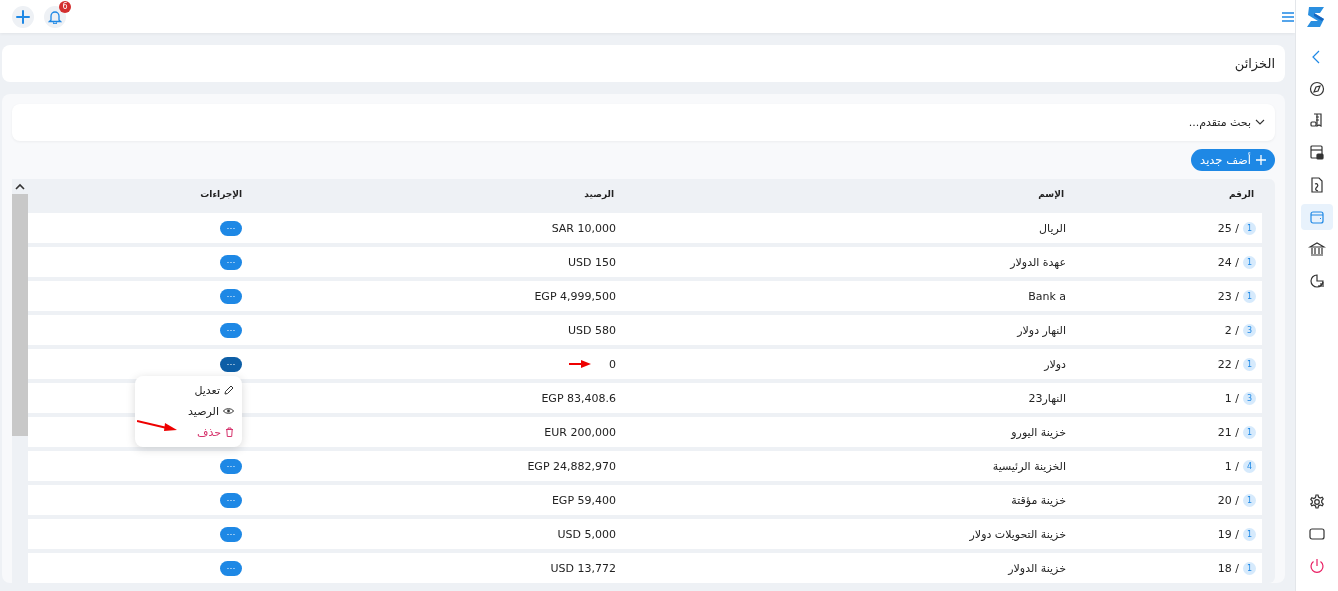 This screenshot has height=591, width=1338. I want to click on add-button, so click(23, 16).